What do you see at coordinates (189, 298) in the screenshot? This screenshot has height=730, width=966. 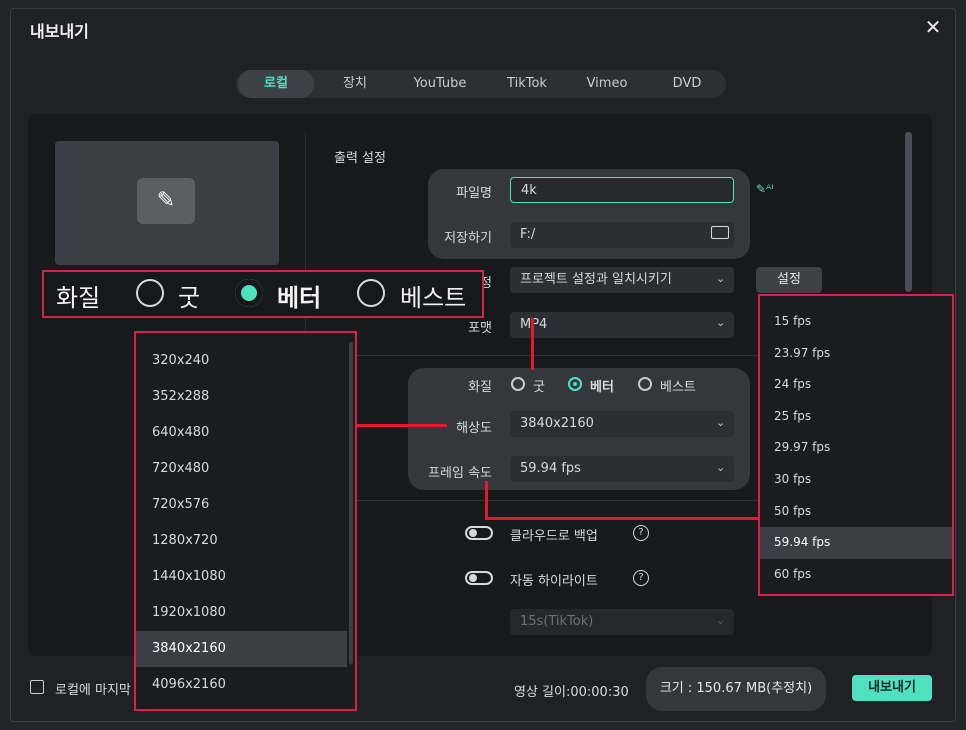 I see `callout-good-label: 굿` at bounding box center [189, 298].